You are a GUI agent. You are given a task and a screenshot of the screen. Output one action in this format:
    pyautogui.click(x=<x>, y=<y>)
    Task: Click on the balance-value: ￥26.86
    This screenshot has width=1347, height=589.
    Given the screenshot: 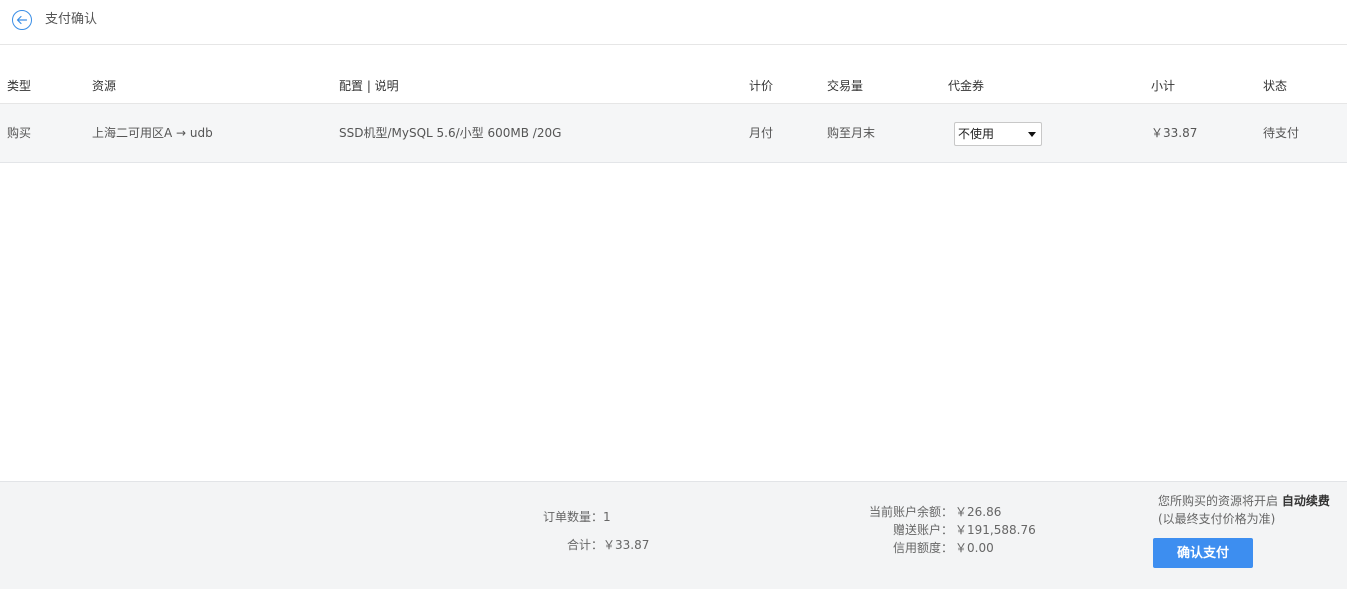 What is the action you would take?
    pyautogui.click(x=978, y=512)
    